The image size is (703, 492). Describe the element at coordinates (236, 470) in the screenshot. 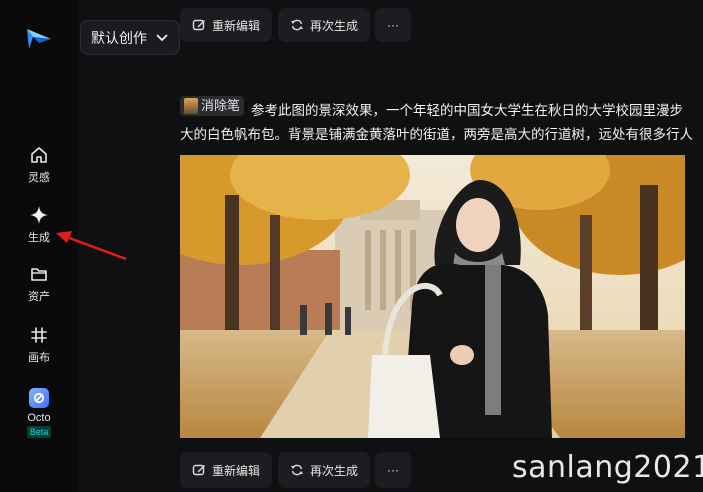

I see `reedit-label: 重新编辑` at that location.